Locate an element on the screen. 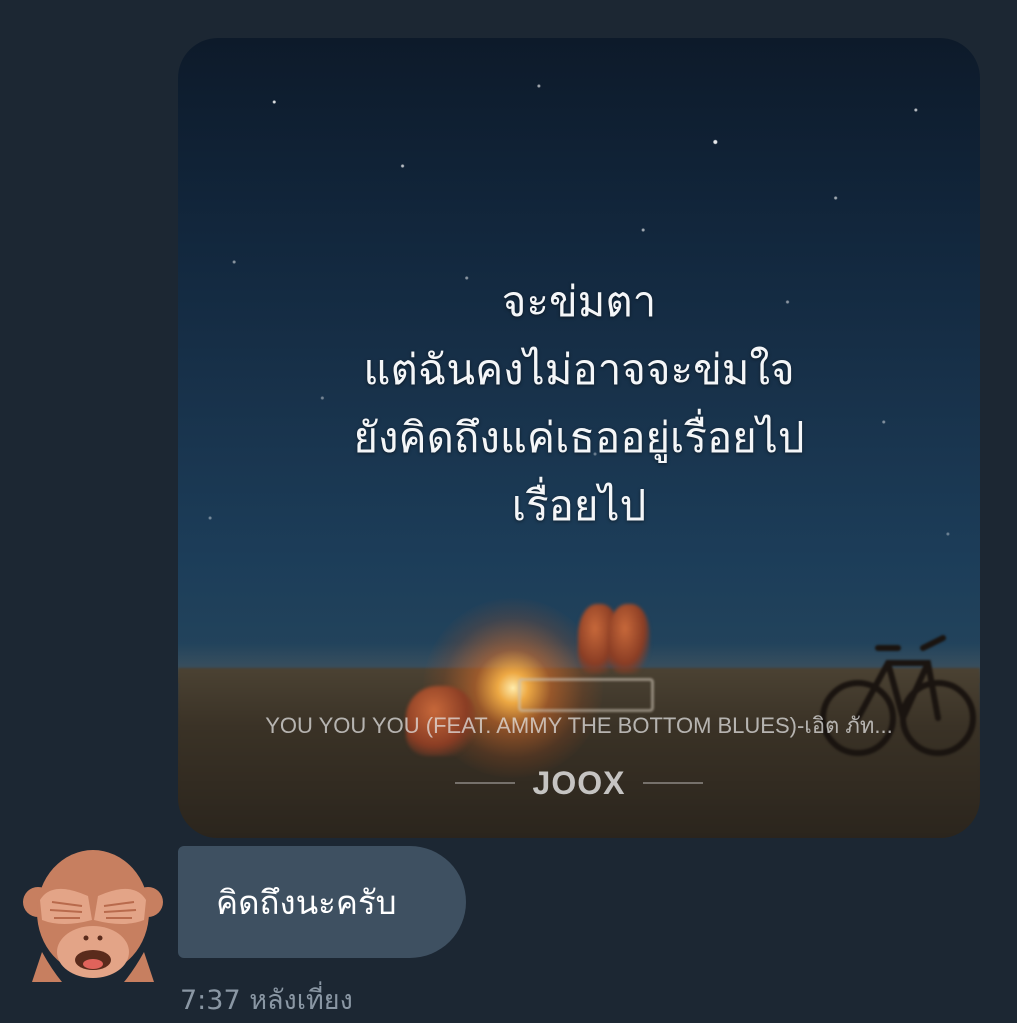 The height and width of the screenshot is (1023, 1017). lyrics-line: แต่ฉันคงไม่อาจจะข่มใจ is located at coordinates (579, 369).